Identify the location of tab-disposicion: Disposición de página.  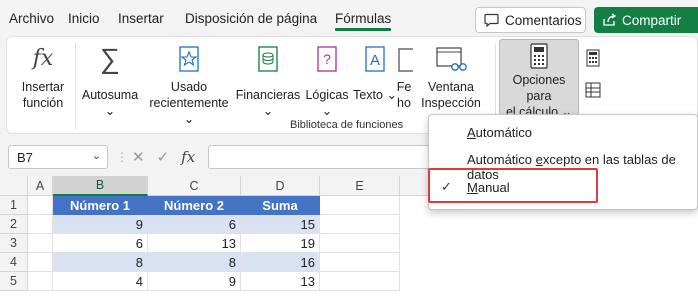
(251, 18).